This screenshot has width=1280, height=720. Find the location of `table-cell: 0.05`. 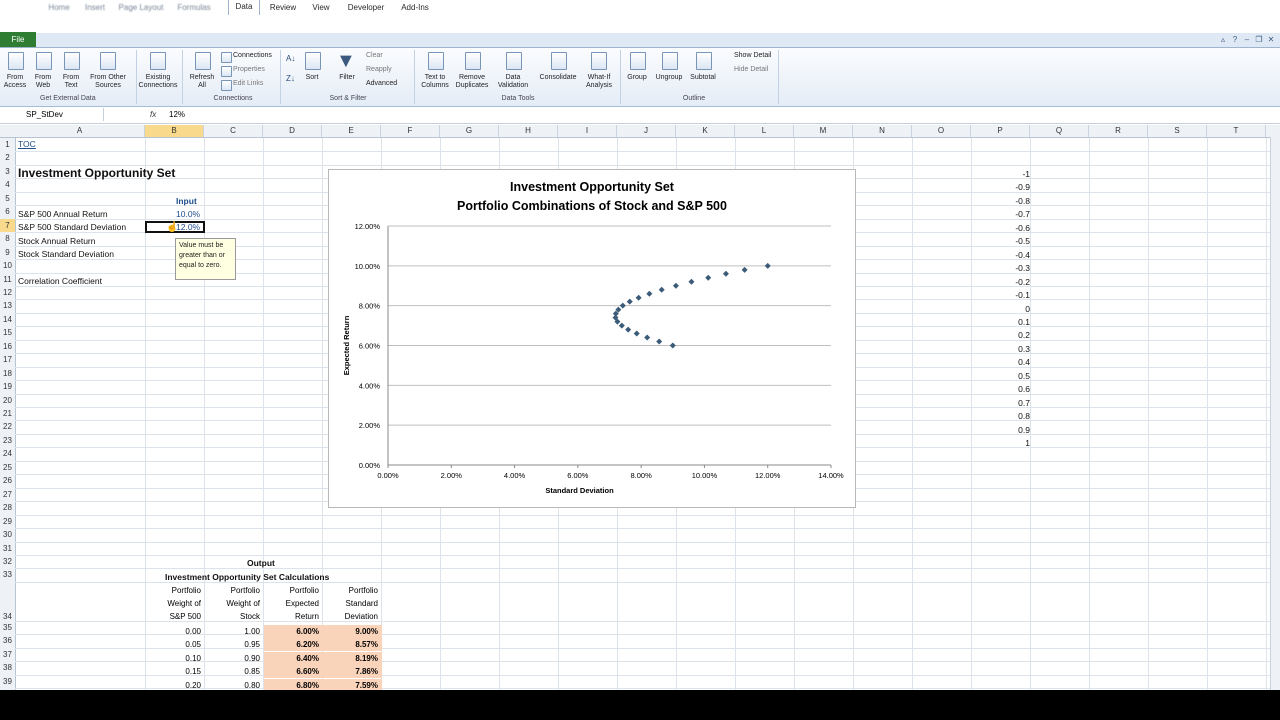

table-cell: 0.05 is located at coordinates (175, 644).